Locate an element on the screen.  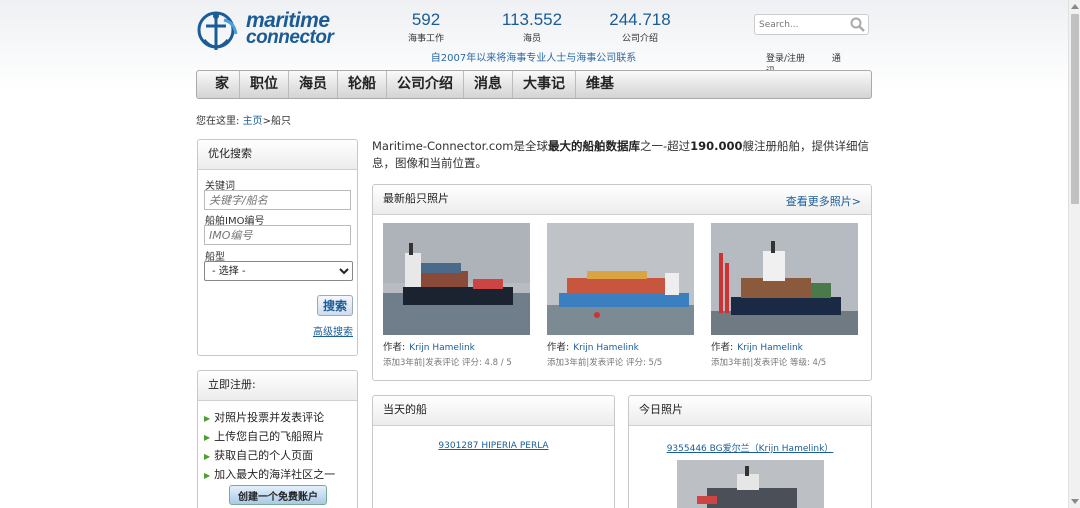
benefit-text: 加入最大的海洋社区之一 is located at coordinates (275, 474).